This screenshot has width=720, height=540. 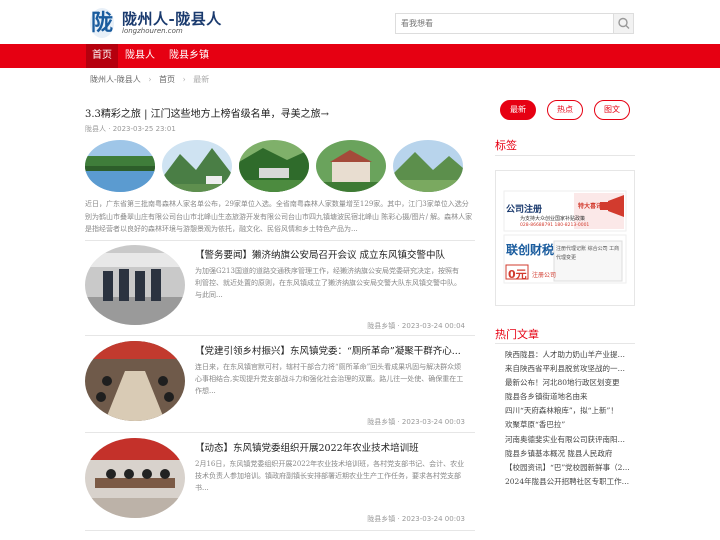 I want to click on featured-title: 3.3精彩之旅 | 江门这些地方上榜省级名单，寻美之旅→, so click(x=207, y=112).